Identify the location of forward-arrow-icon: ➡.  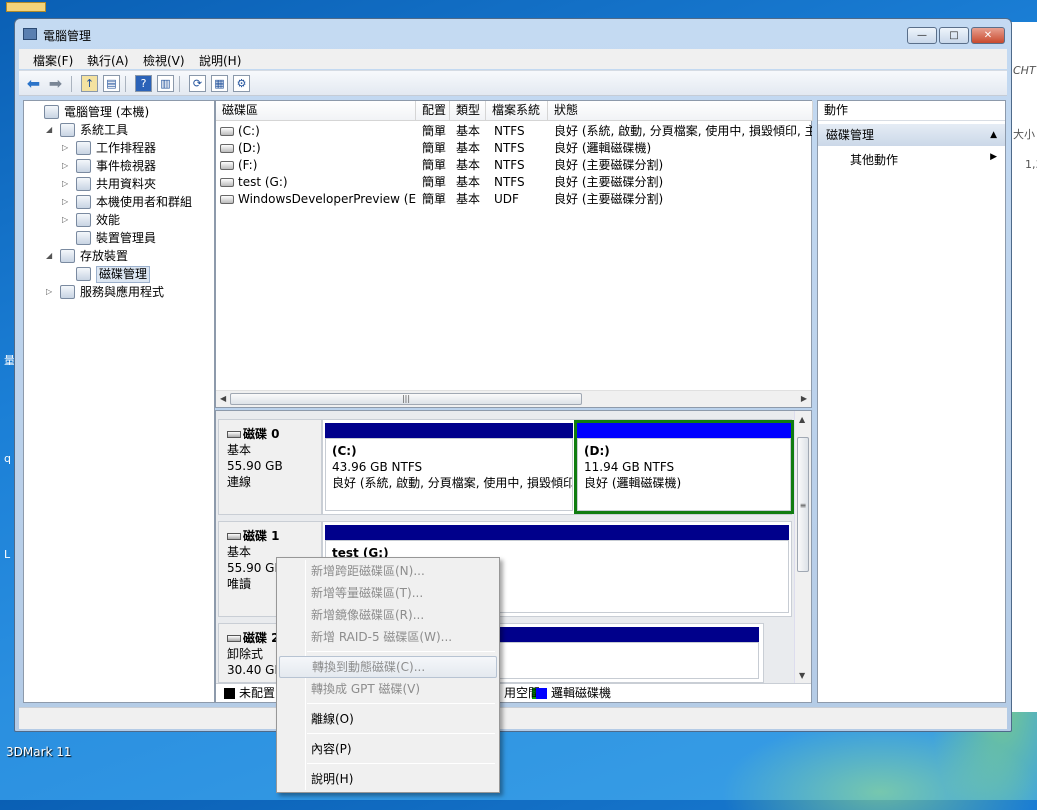
(55, 83).